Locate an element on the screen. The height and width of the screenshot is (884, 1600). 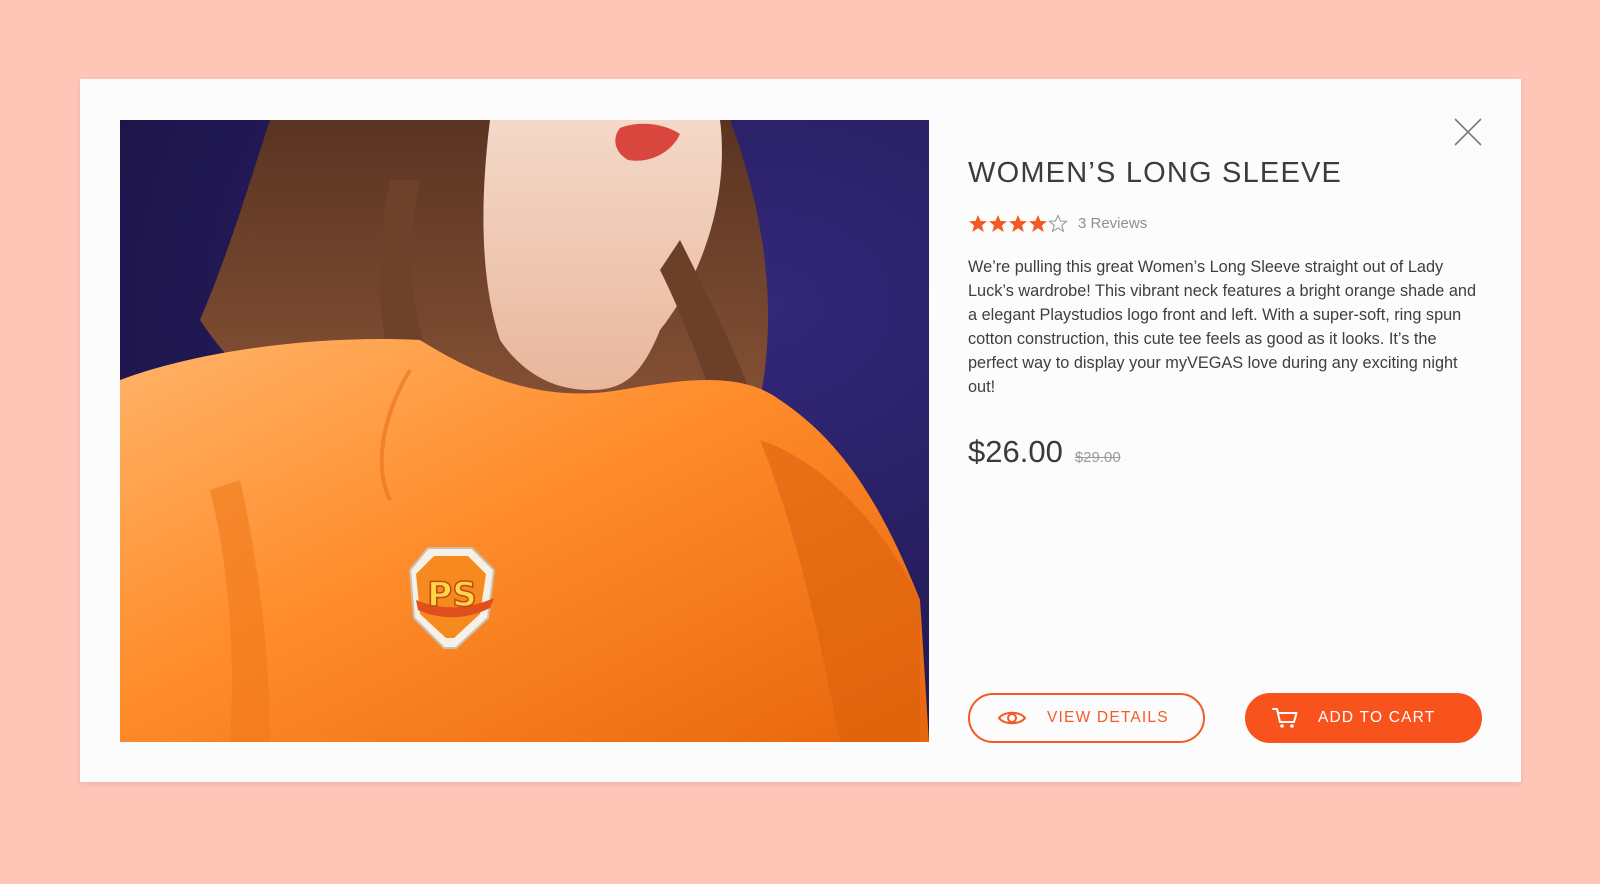
star-empty-icon is located at coordinates (1058, 223).